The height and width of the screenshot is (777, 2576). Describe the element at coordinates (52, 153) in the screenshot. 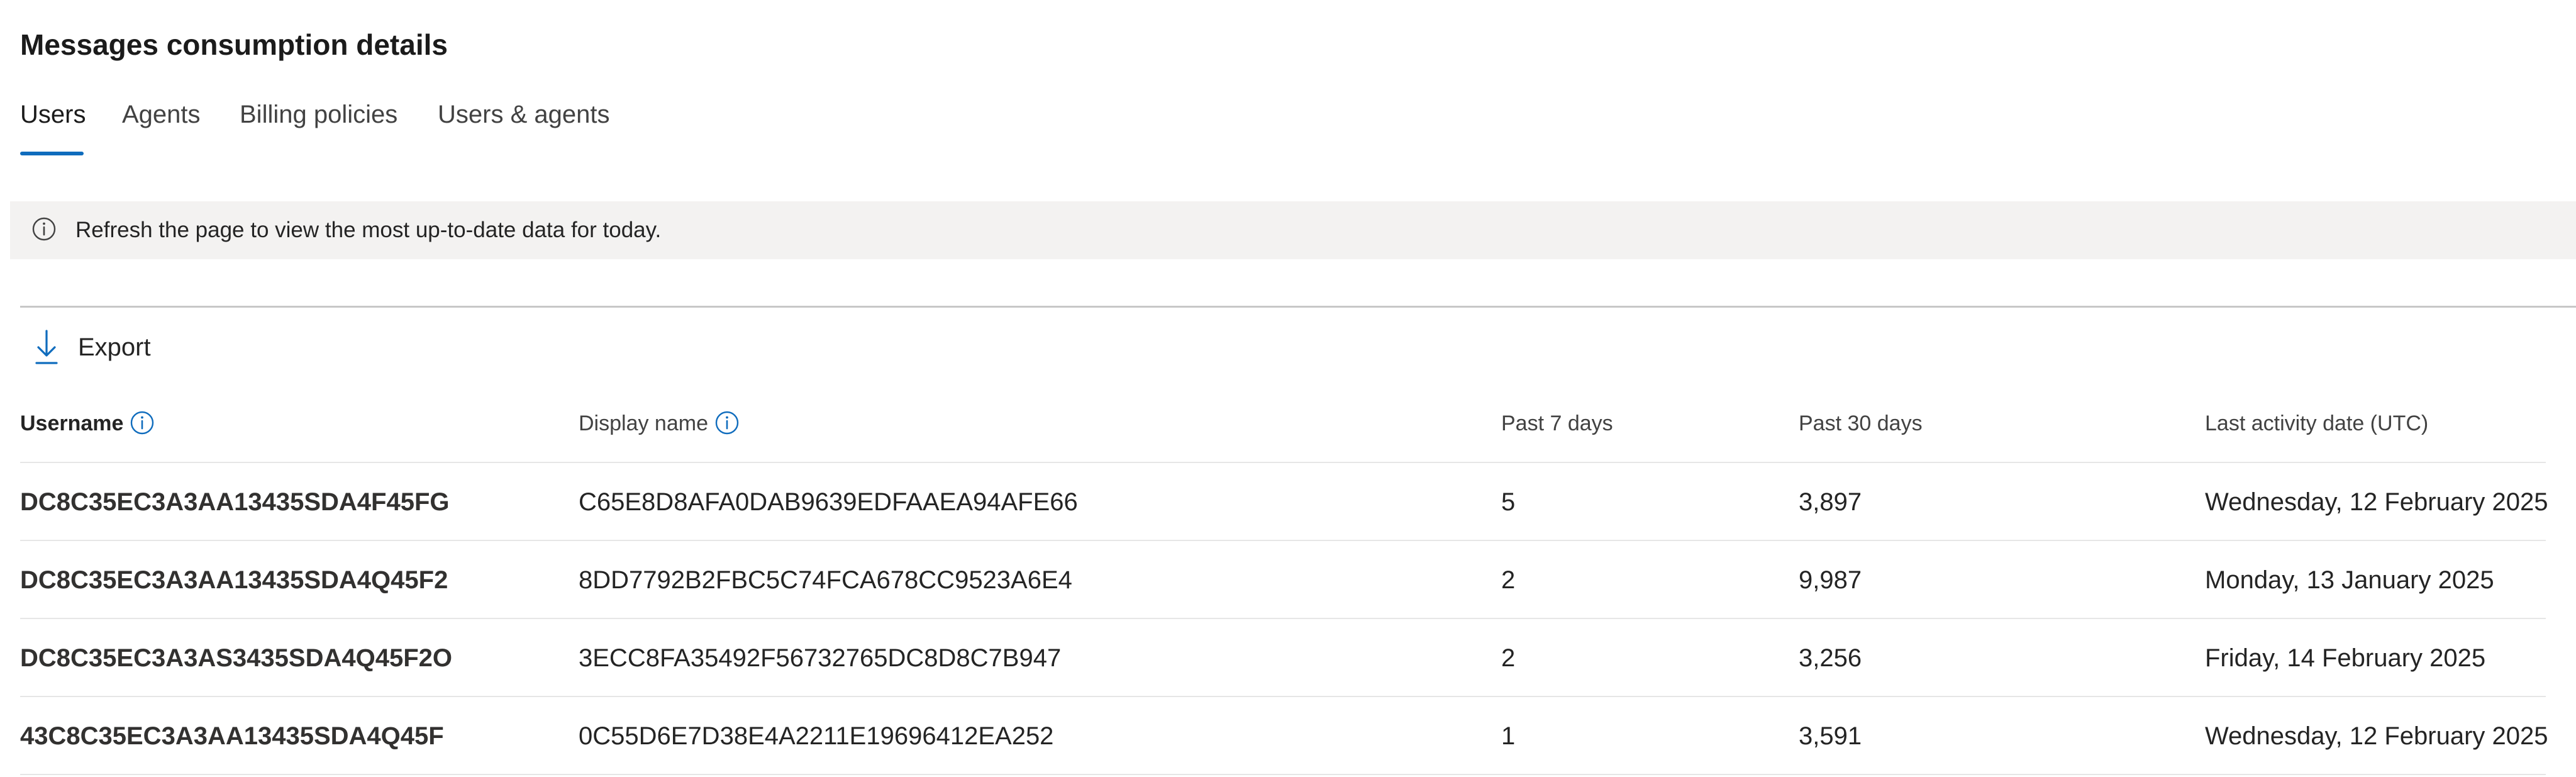

I see `active-tab-indicator` at that location.